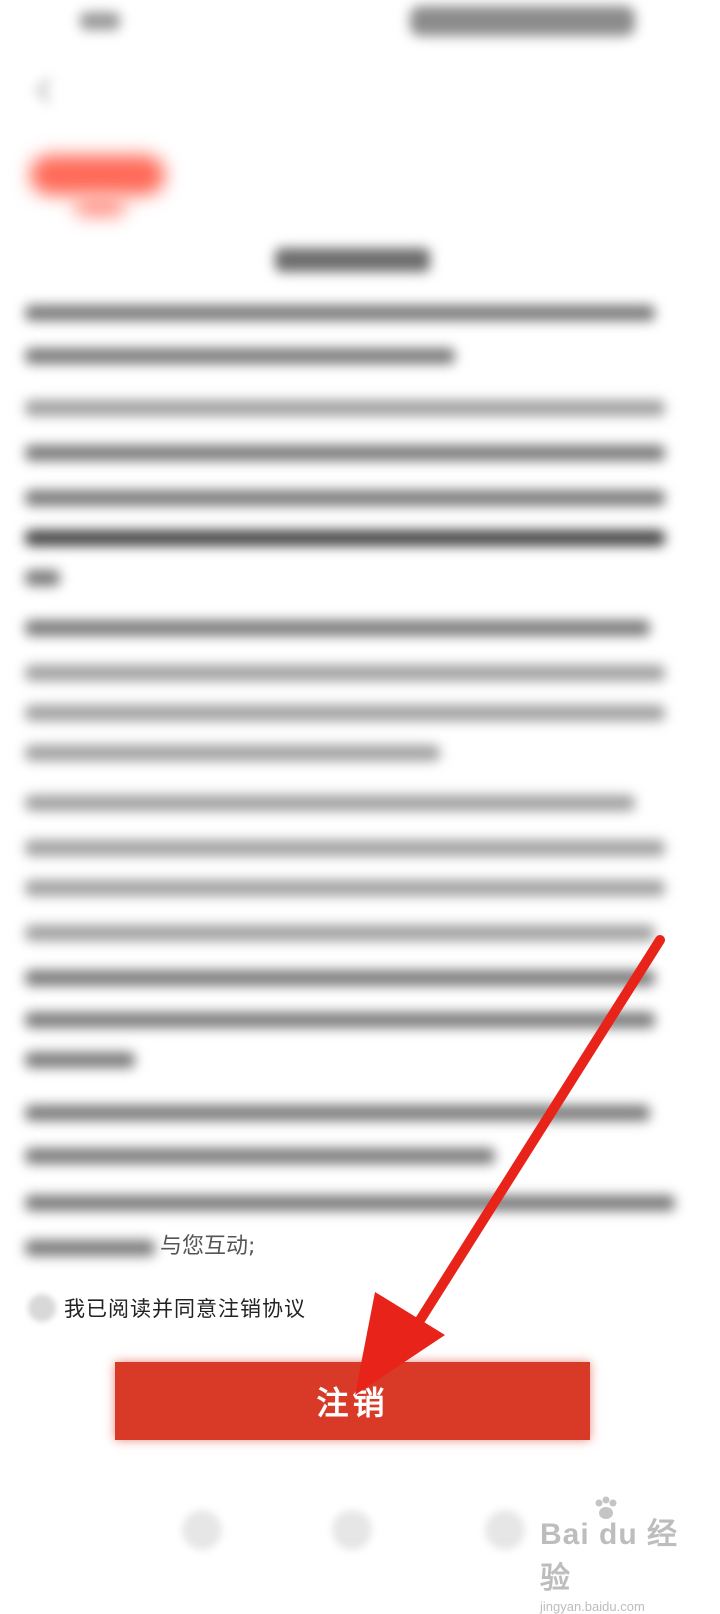  Describe the element at coordinates (522, 21) in the screenshot. I see `status-bar-icons` at that location.